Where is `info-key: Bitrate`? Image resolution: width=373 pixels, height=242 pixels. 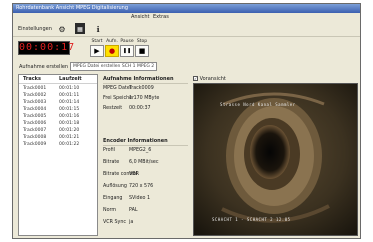
info-key: Bitrate is located at coordinates (111, 162).